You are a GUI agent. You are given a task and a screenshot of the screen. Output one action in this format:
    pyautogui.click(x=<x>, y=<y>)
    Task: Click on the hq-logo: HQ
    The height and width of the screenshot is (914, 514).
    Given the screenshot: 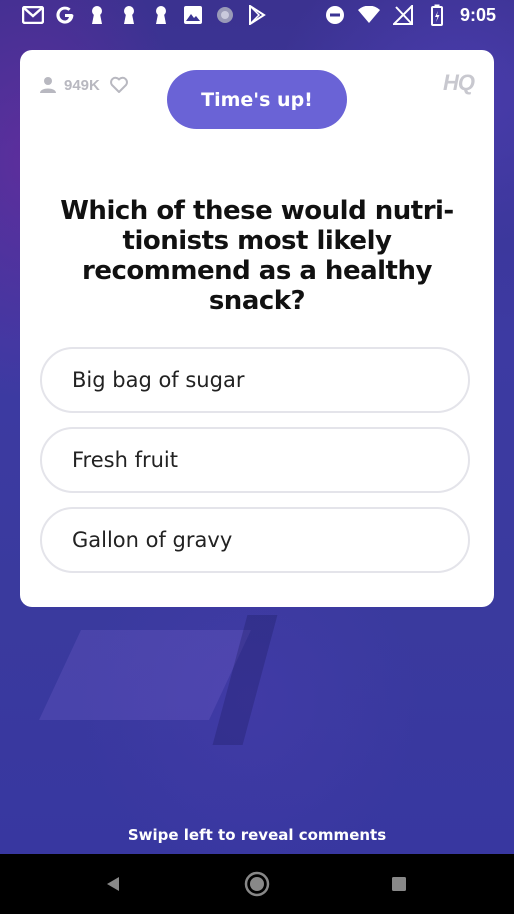 What is the action you would take?
    pyautogui.click(x=459, y=82)
    